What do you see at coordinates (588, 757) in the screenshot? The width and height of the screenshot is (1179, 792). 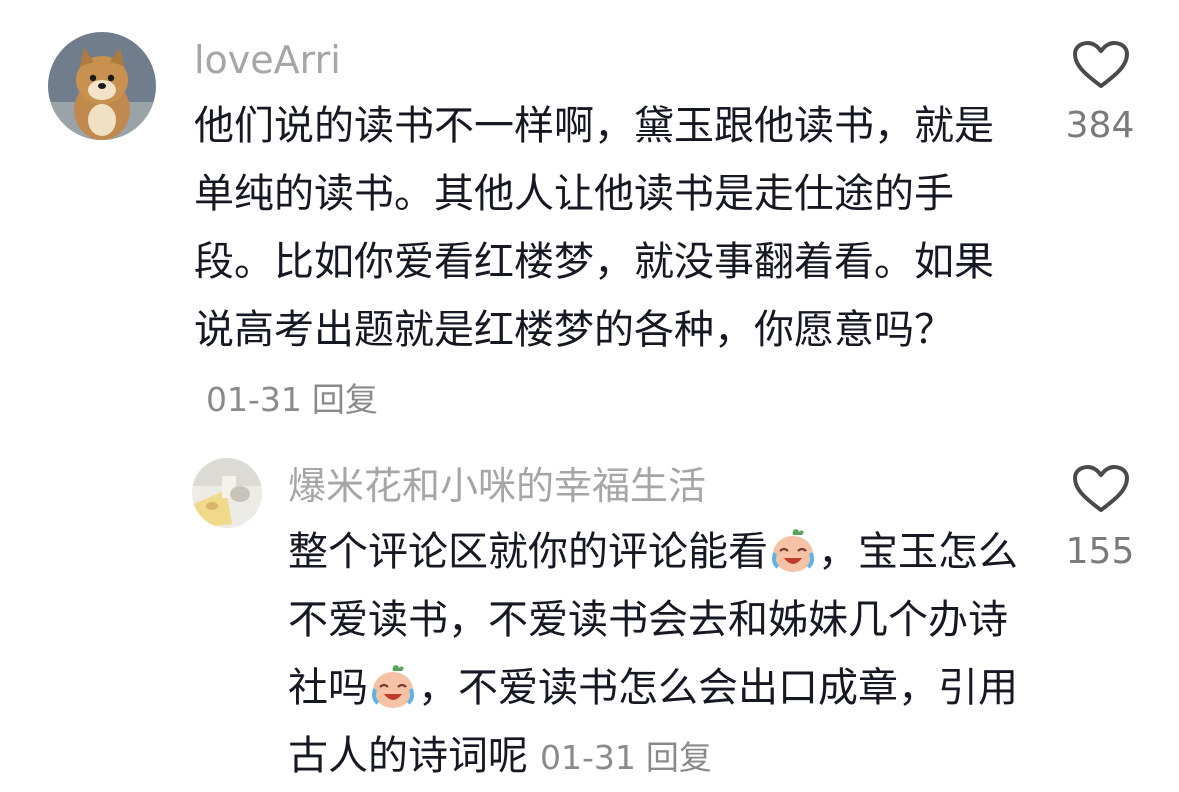 I see `reply-date: 01-31` at bounding box center [588, 757].